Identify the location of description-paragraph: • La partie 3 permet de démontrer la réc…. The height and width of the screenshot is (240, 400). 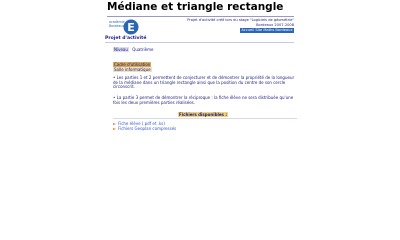
(203, 100).